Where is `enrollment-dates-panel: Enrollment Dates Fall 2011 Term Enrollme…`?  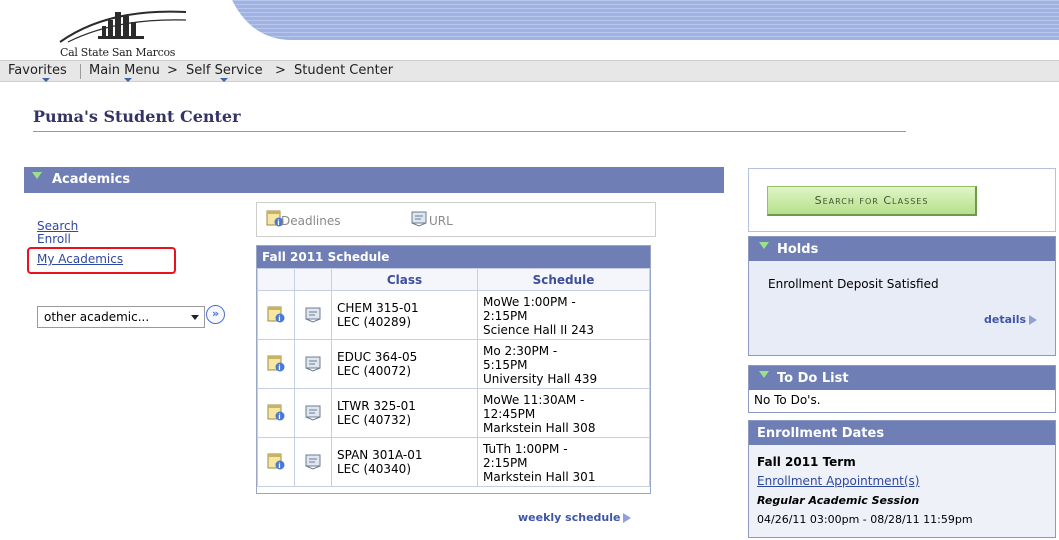 enrollment-dates-panel: Enrollment Dates Fall 2011 Term Enrollme… is located at coordinates (902, 479).